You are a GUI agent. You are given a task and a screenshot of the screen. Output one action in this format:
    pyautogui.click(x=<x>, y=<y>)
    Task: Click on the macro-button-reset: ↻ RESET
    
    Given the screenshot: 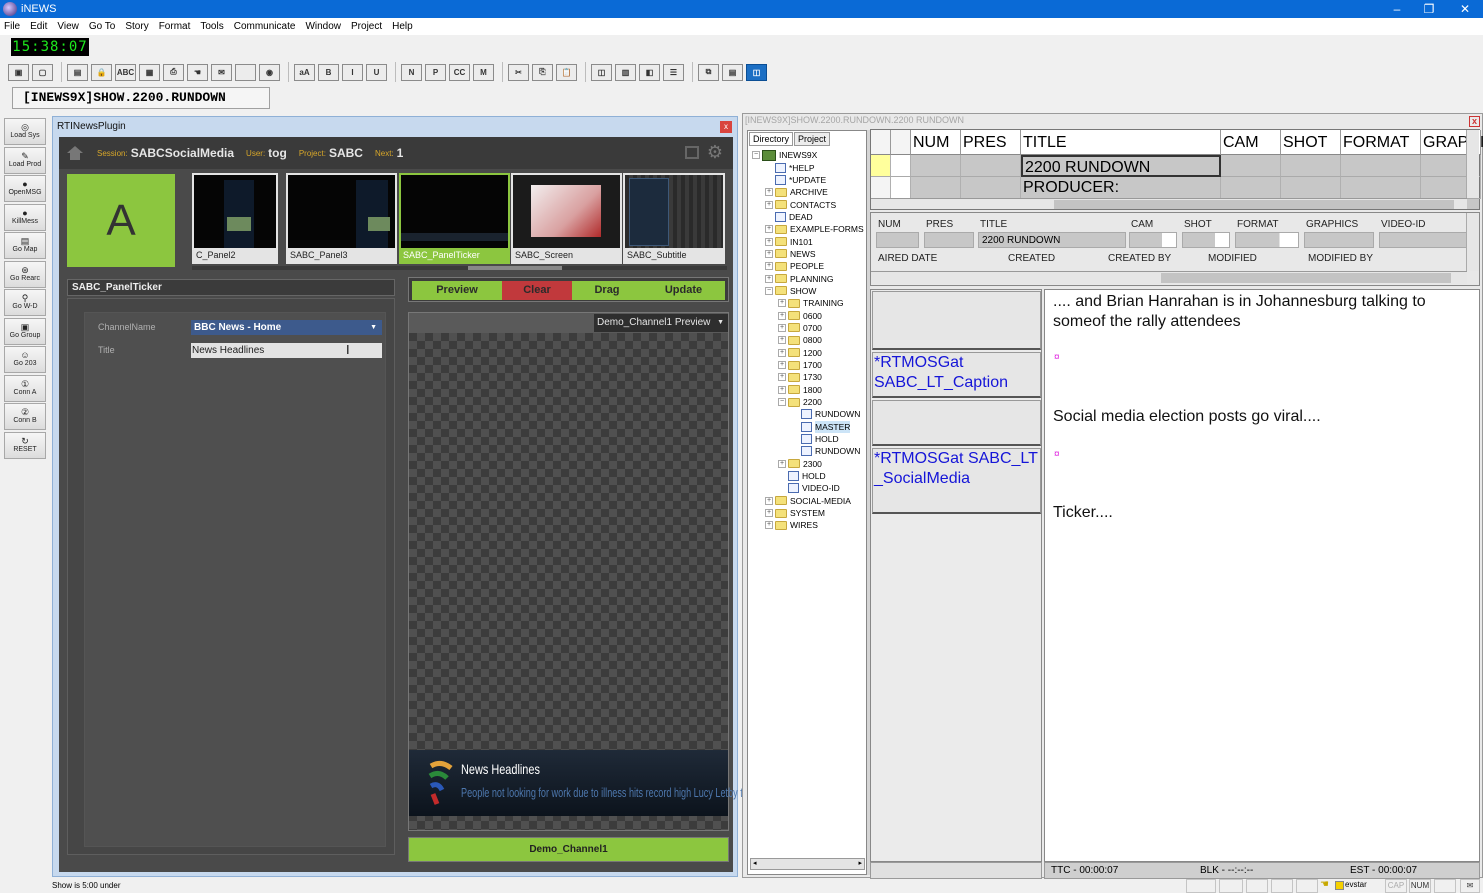 What is the action you would take?
    pyautogui.click(x=25, y=445)
    